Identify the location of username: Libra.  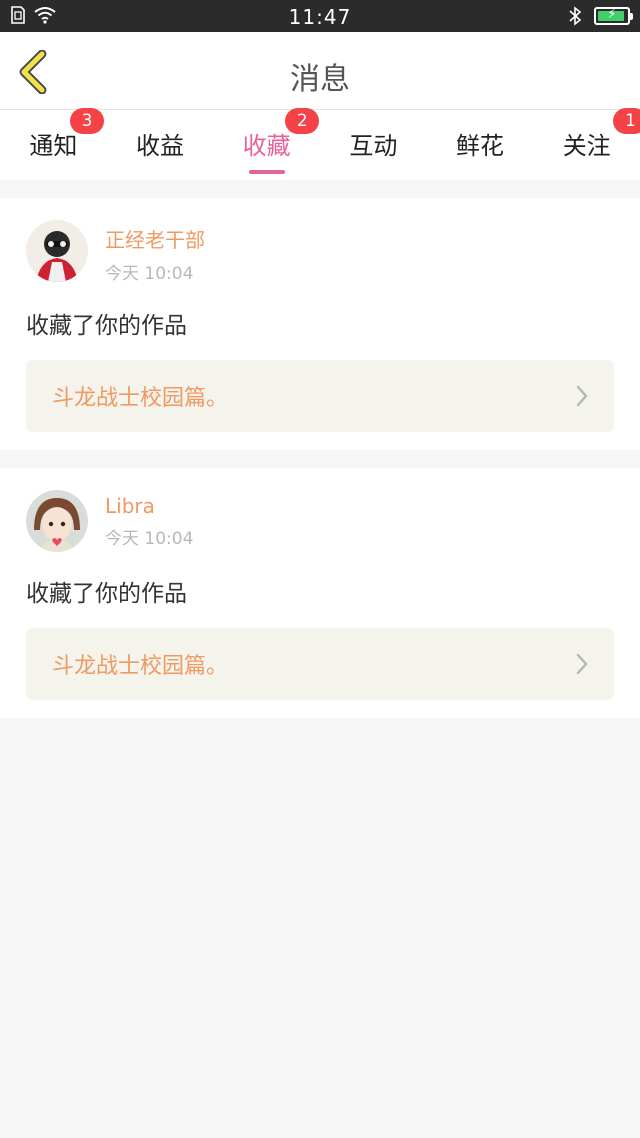
(149, 506).